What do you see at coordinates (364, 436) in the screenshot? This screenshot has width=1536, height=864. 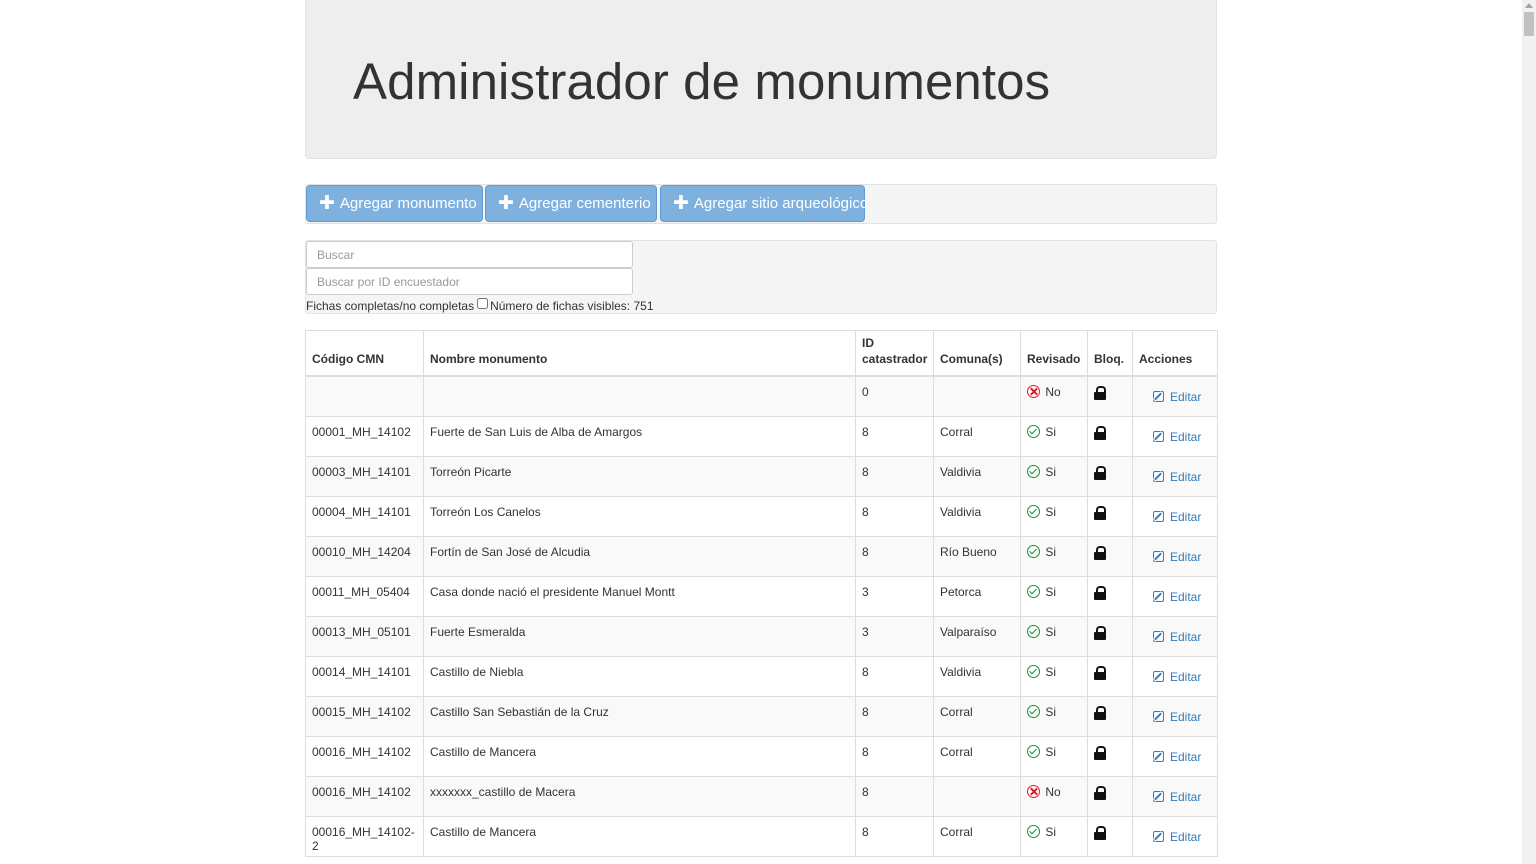 I see `cell-code: 00001_MH_14102` at bounding box center [364, 436].